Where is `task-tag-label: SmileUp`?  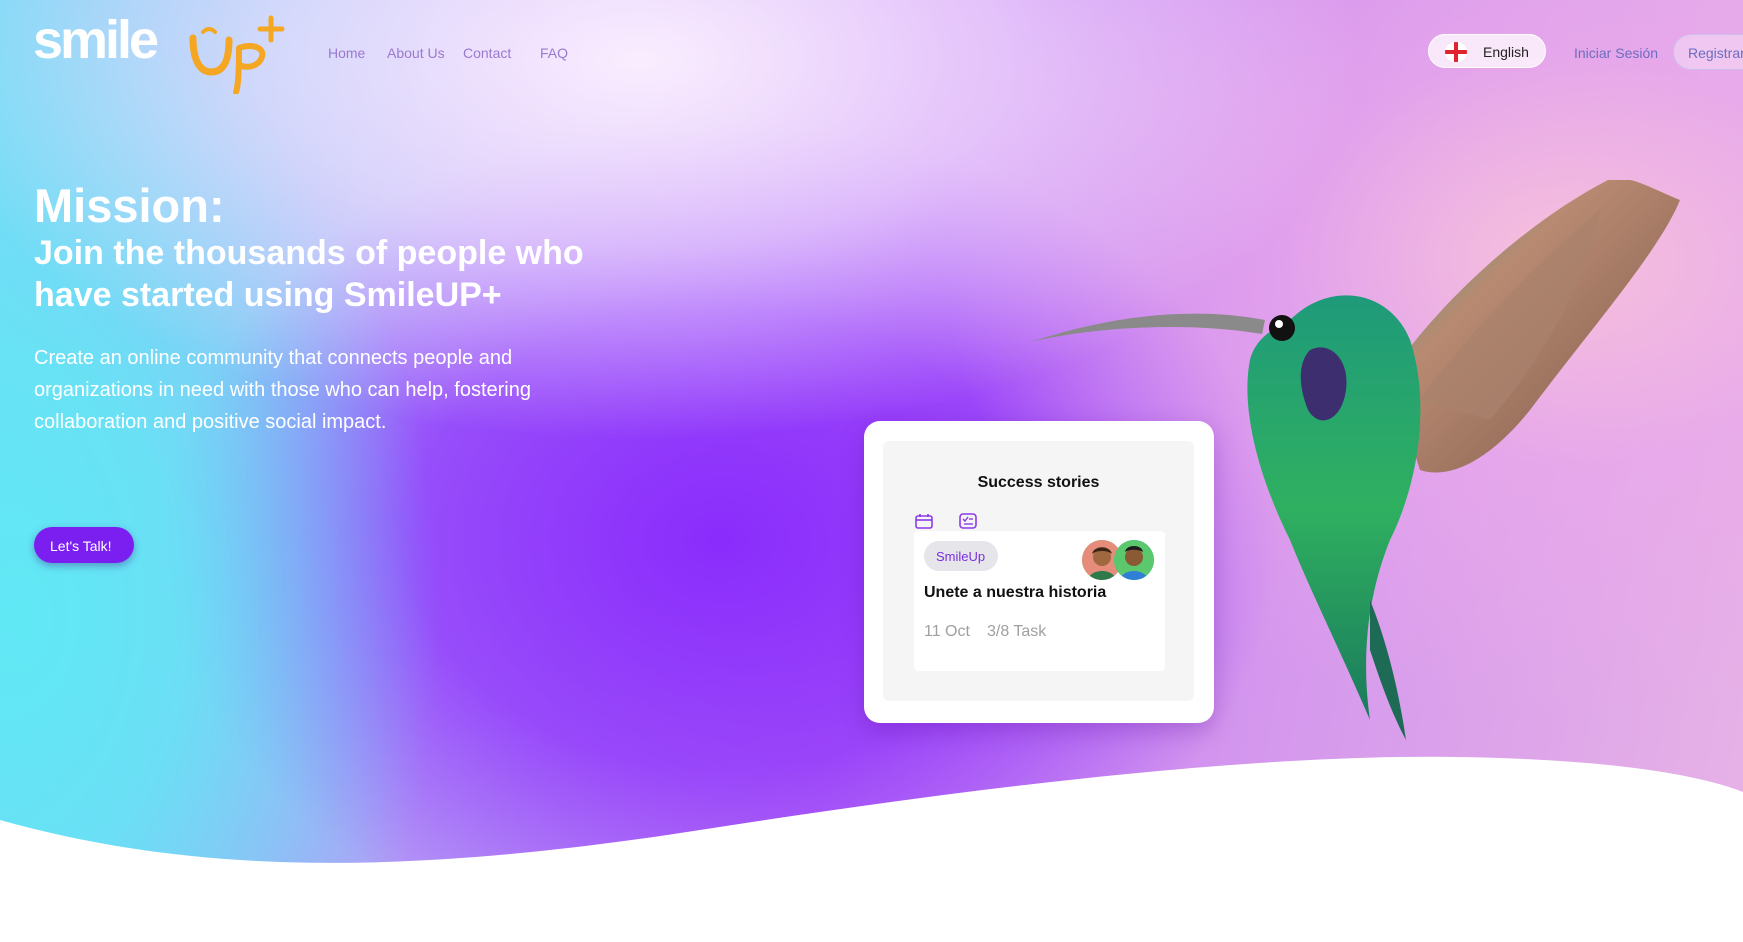
task-tag-label: SmileUp is located at coordinates (961, 556).